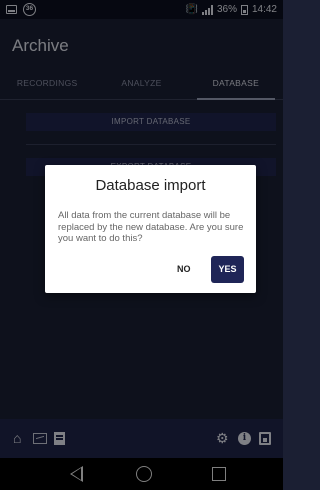 The width and height of the screenshot is (320, 490). I want to click on yes-button: YES, so click(227, 269).